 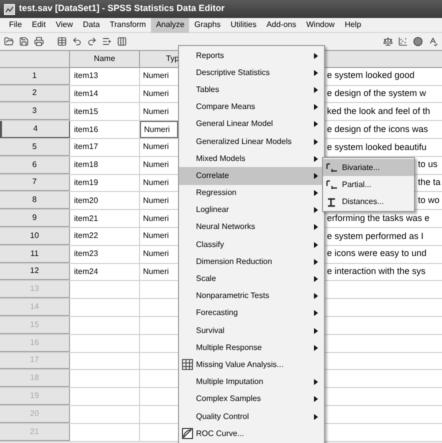 What do you see at coordinates (377, 147) in the screenshot?
I see `table-cell-text: e system looked beautifu` at bounding box center [377, 147].